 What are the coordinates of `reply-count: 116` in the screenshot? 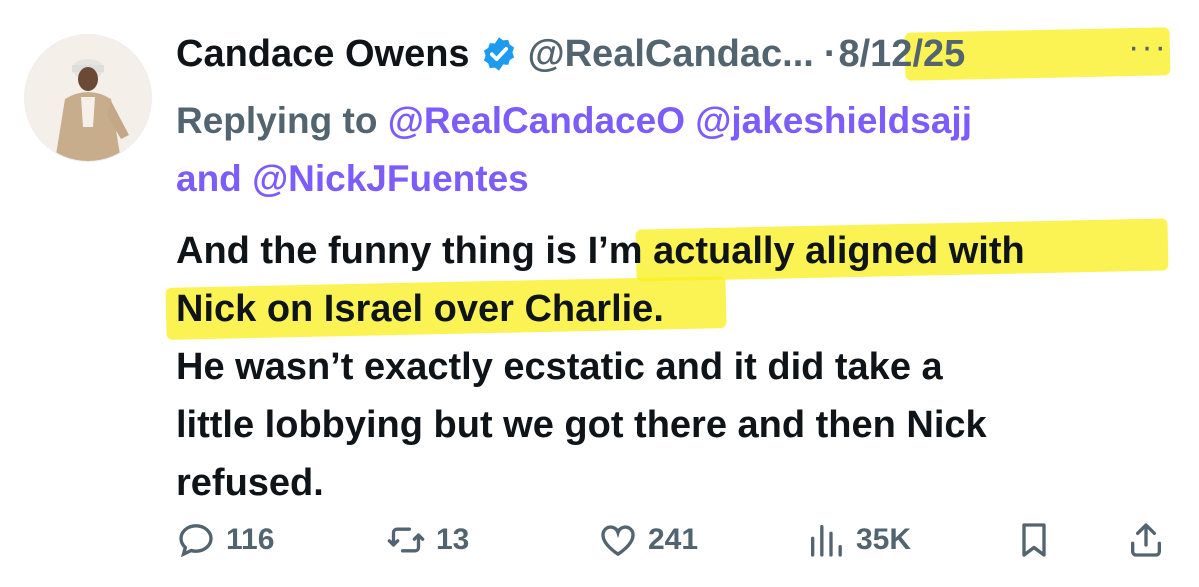 It's located at (250, 539).